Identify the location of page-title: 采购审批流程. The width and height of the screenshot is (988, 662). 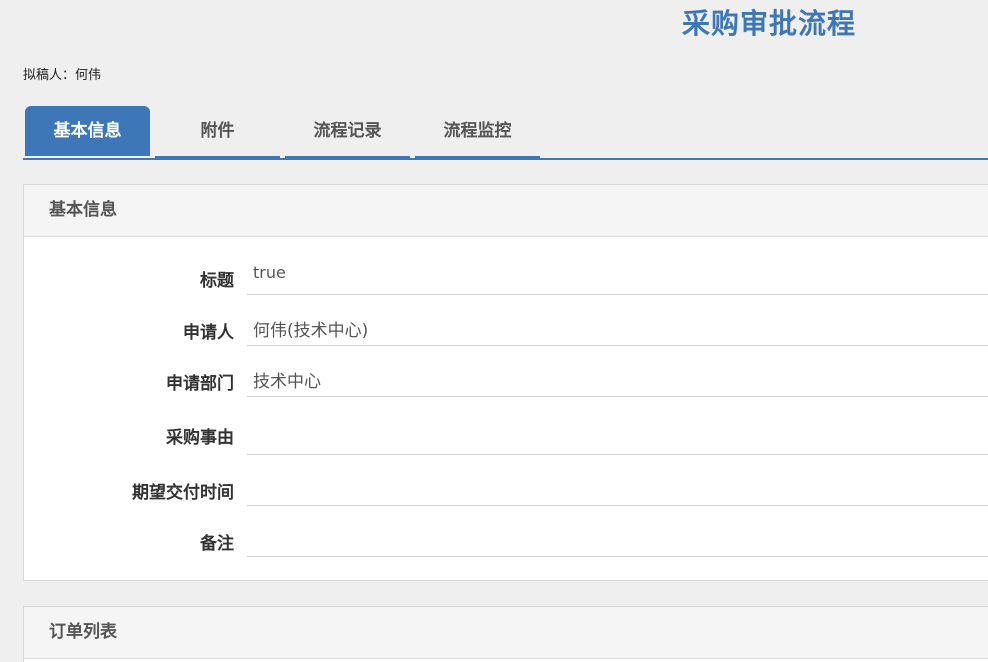
(769, 23).